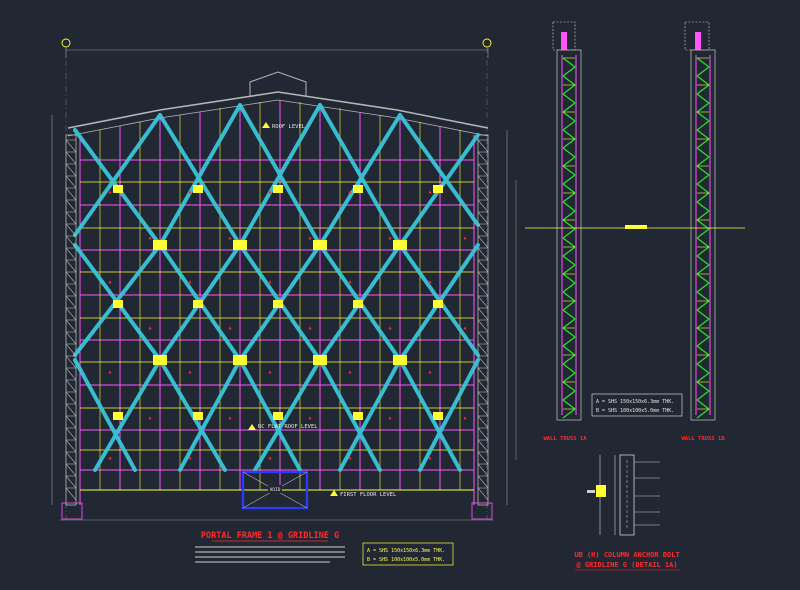  Describe the element at coordinates (635, 402) in the screenshot. I see `legend-truss-a: A = SHS 150x150x6.3mm THK.` at that location.